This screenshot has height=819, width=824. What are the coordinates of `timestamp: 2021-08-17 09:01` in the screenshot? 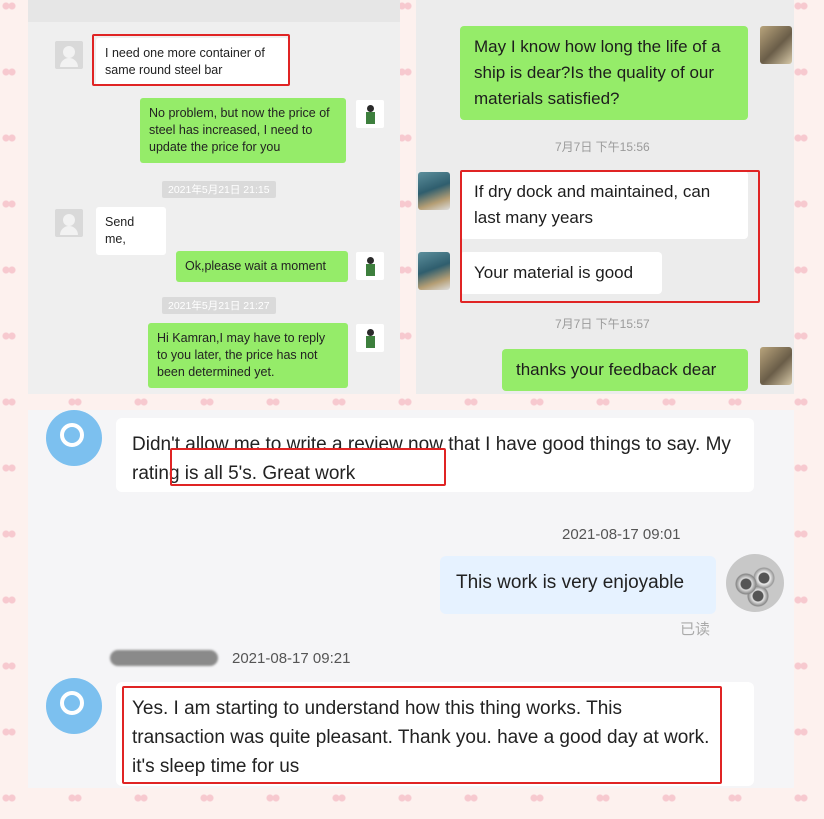 It's located at (621, 534).